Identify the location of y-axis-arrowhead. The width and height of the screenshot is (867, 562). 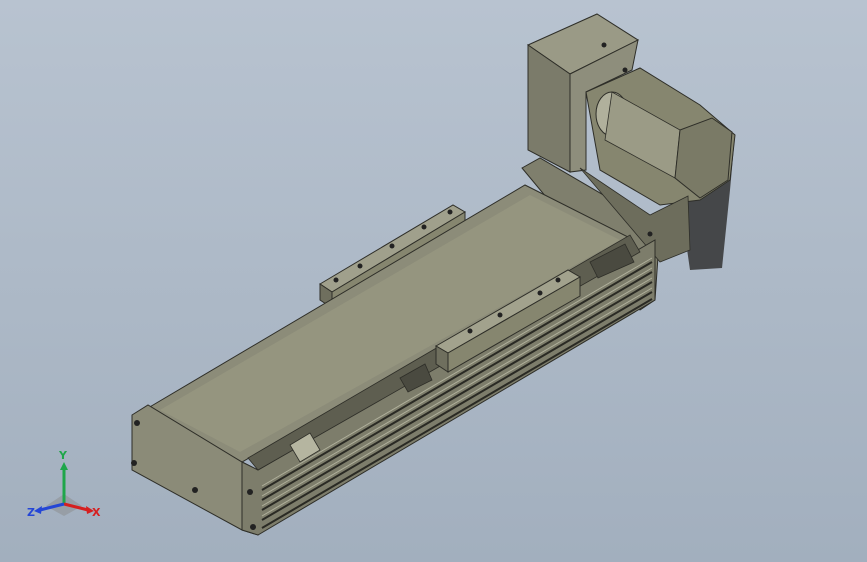
(64, 466).